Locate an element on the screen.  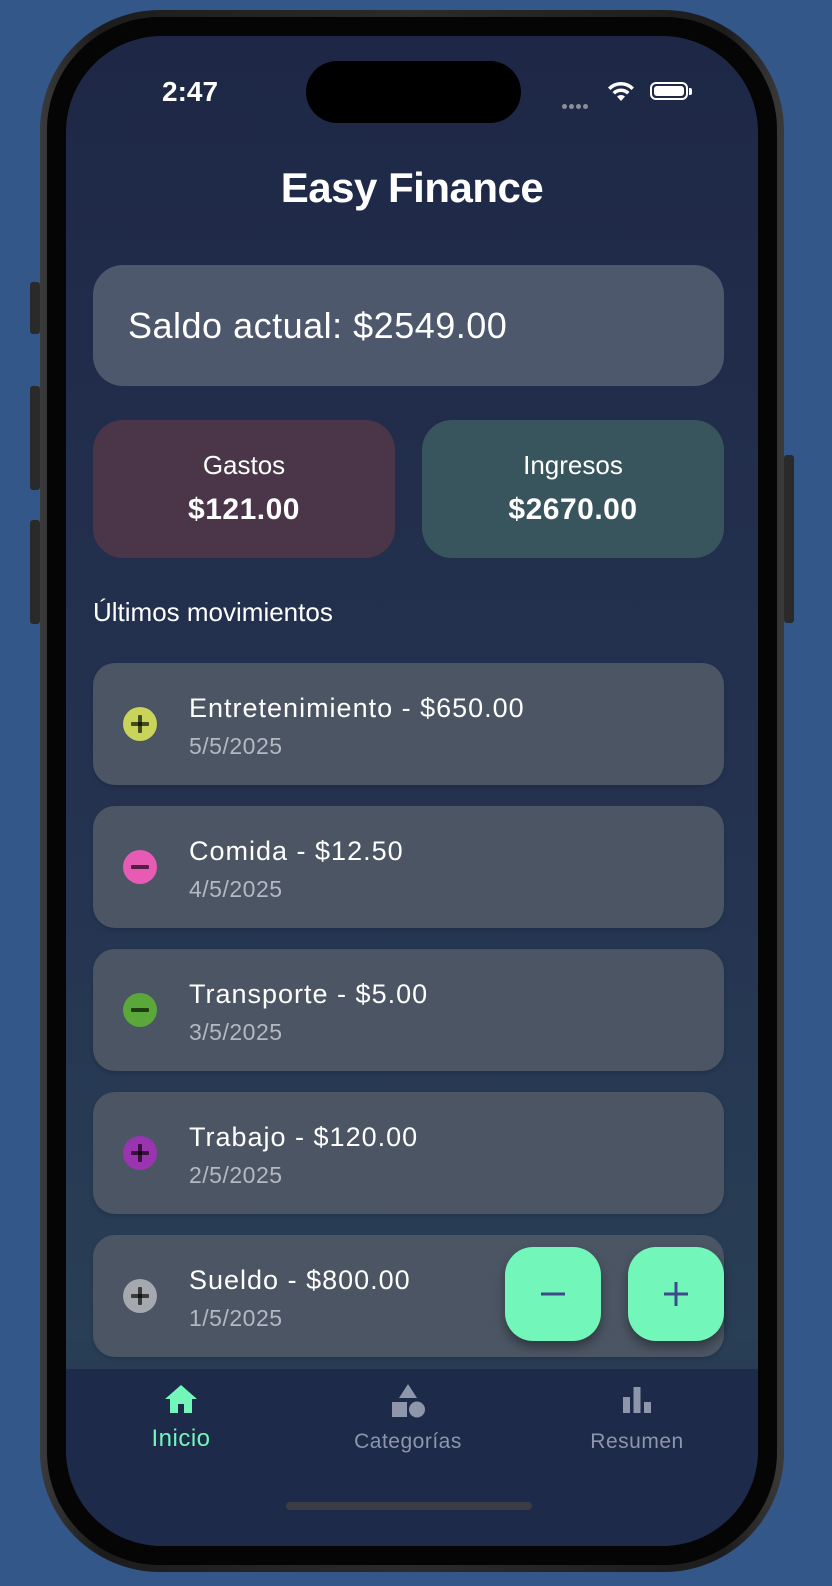
add-expense-button is located at coordinates (553, 1294).